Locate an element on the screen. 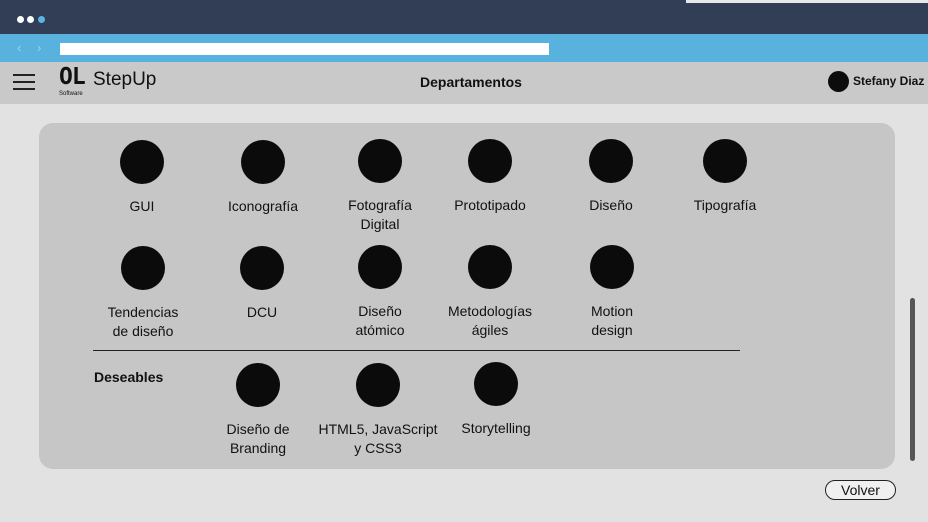 The height and width of the screenshot is (522, 928). department-item: Motion design is located at coordinates (612, 292).